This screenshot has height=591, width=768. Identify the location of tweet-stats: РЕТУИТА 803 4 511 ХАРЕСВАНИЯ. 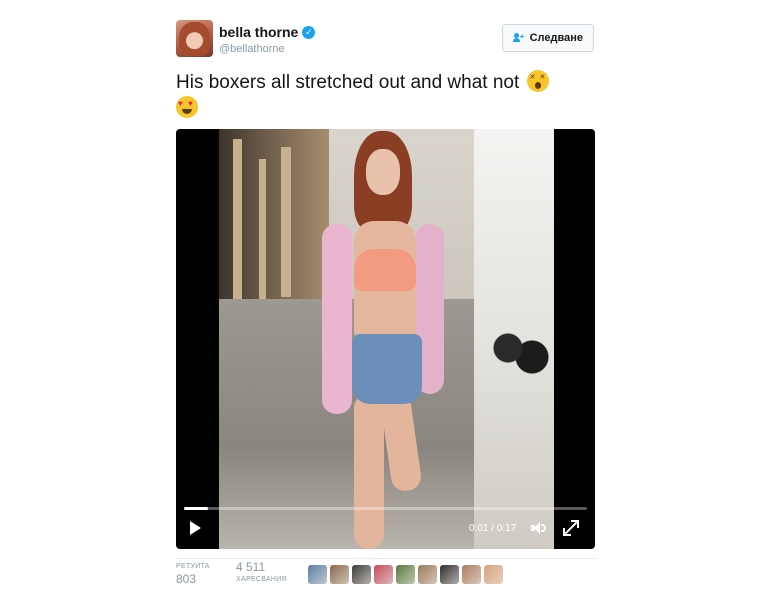
(386, 572).